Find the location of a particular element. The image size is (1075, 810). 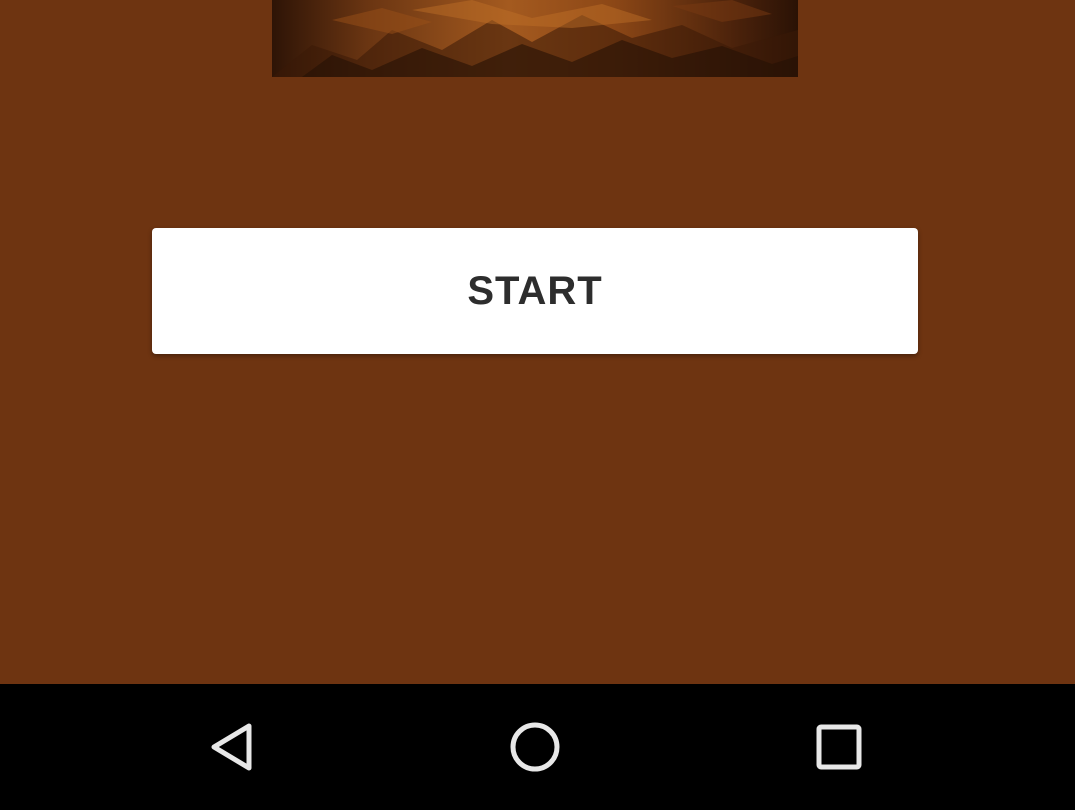

recents-button is located at coordinates (839, 747).